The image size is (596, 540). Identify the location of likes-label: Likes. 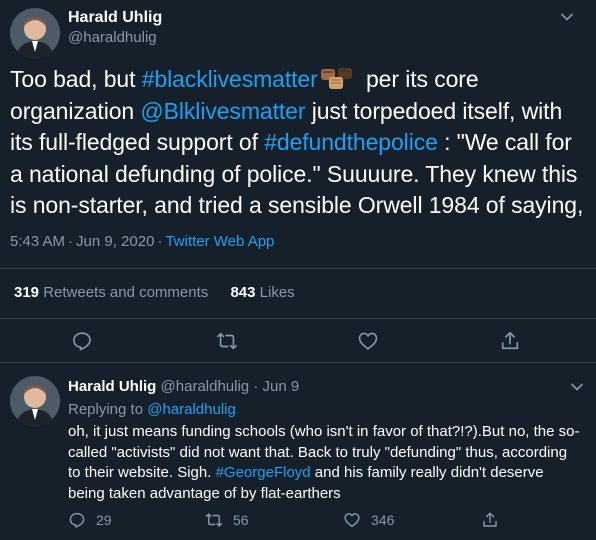
(277, 292).